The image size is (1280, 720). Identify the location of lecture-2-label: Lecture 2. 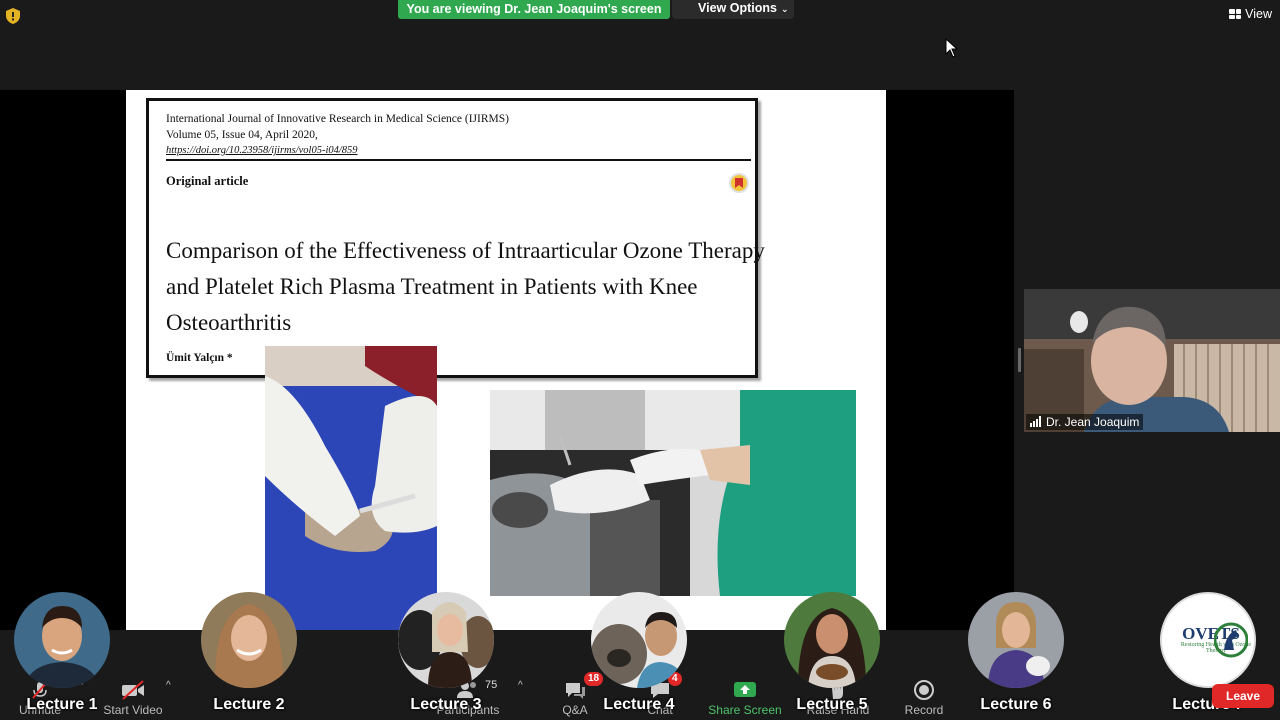
(249, 704).